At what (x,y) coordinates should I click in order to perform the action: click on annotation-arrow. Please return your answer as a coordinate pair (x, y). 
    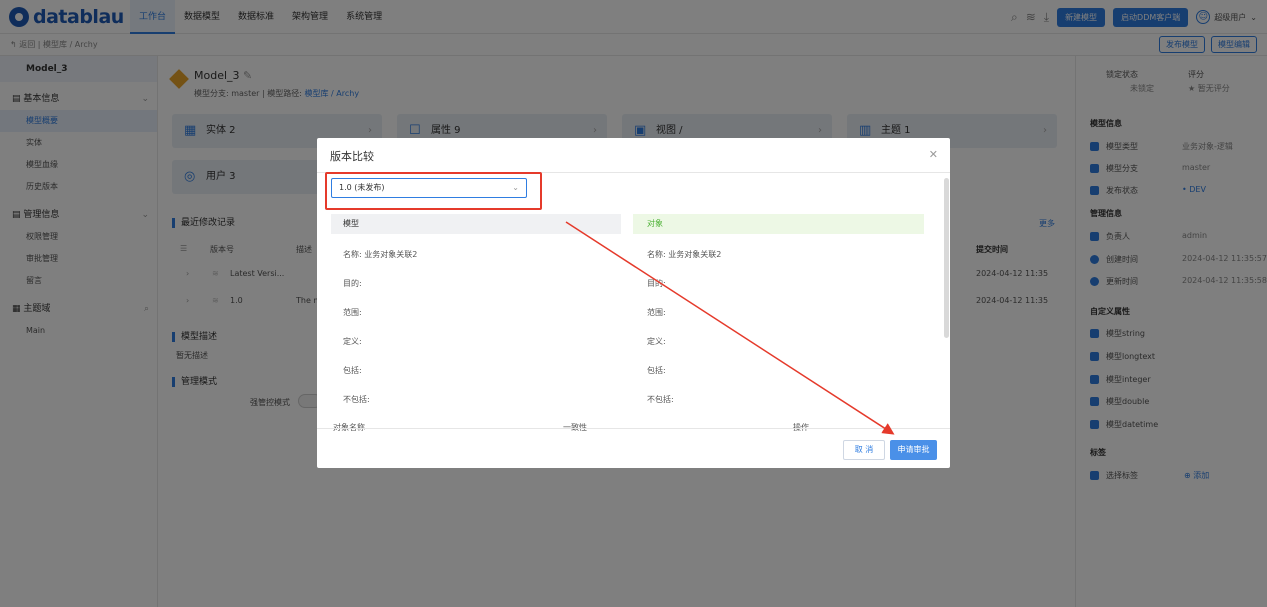
    Looking at the image, I should click on (730, 328).